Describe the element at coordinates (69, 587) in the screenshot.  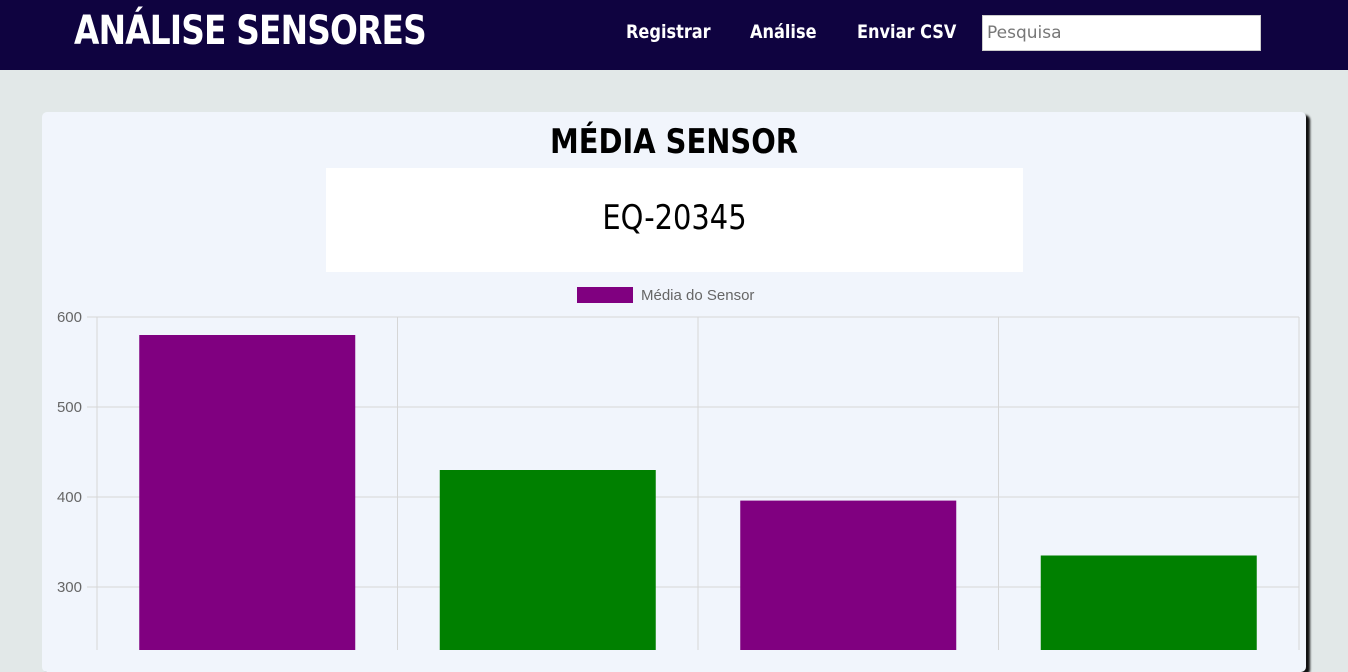
I see `y-tick-label: 300` at that location.